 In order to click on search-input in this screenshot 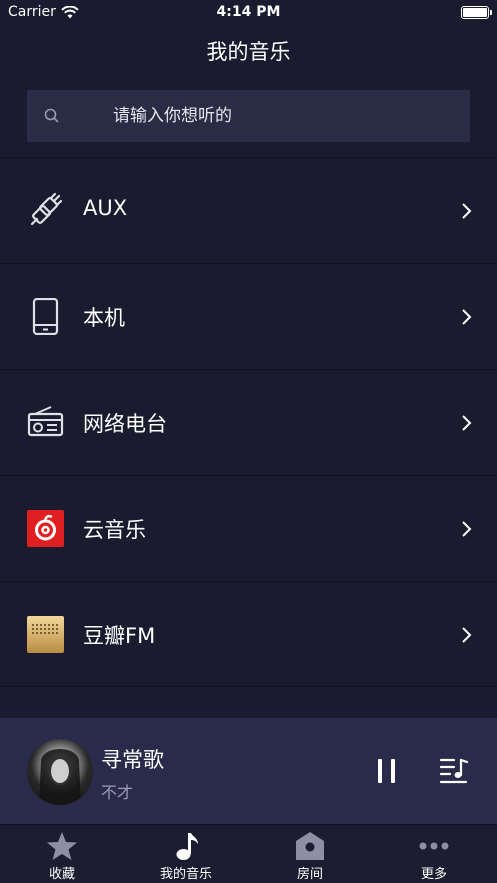, I will do `click(283, 116)`.